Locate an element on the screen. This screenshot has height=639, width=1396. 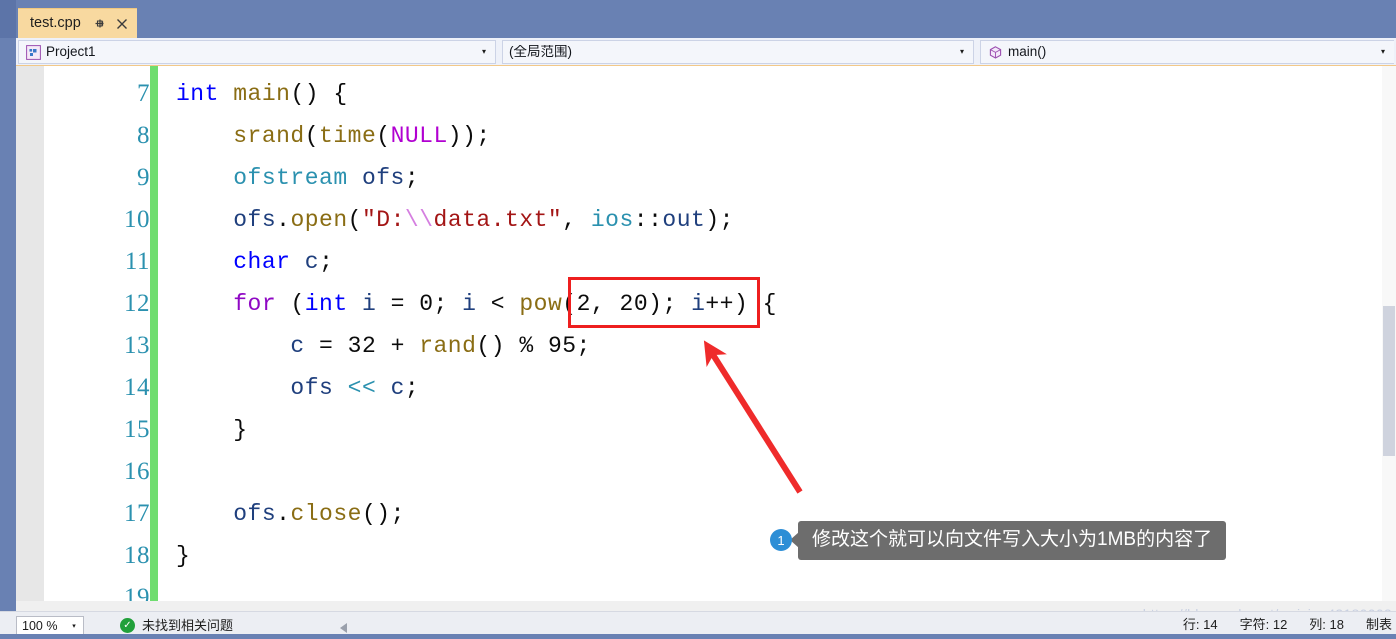
code-token: ++ is located at coordinates (719, 304).